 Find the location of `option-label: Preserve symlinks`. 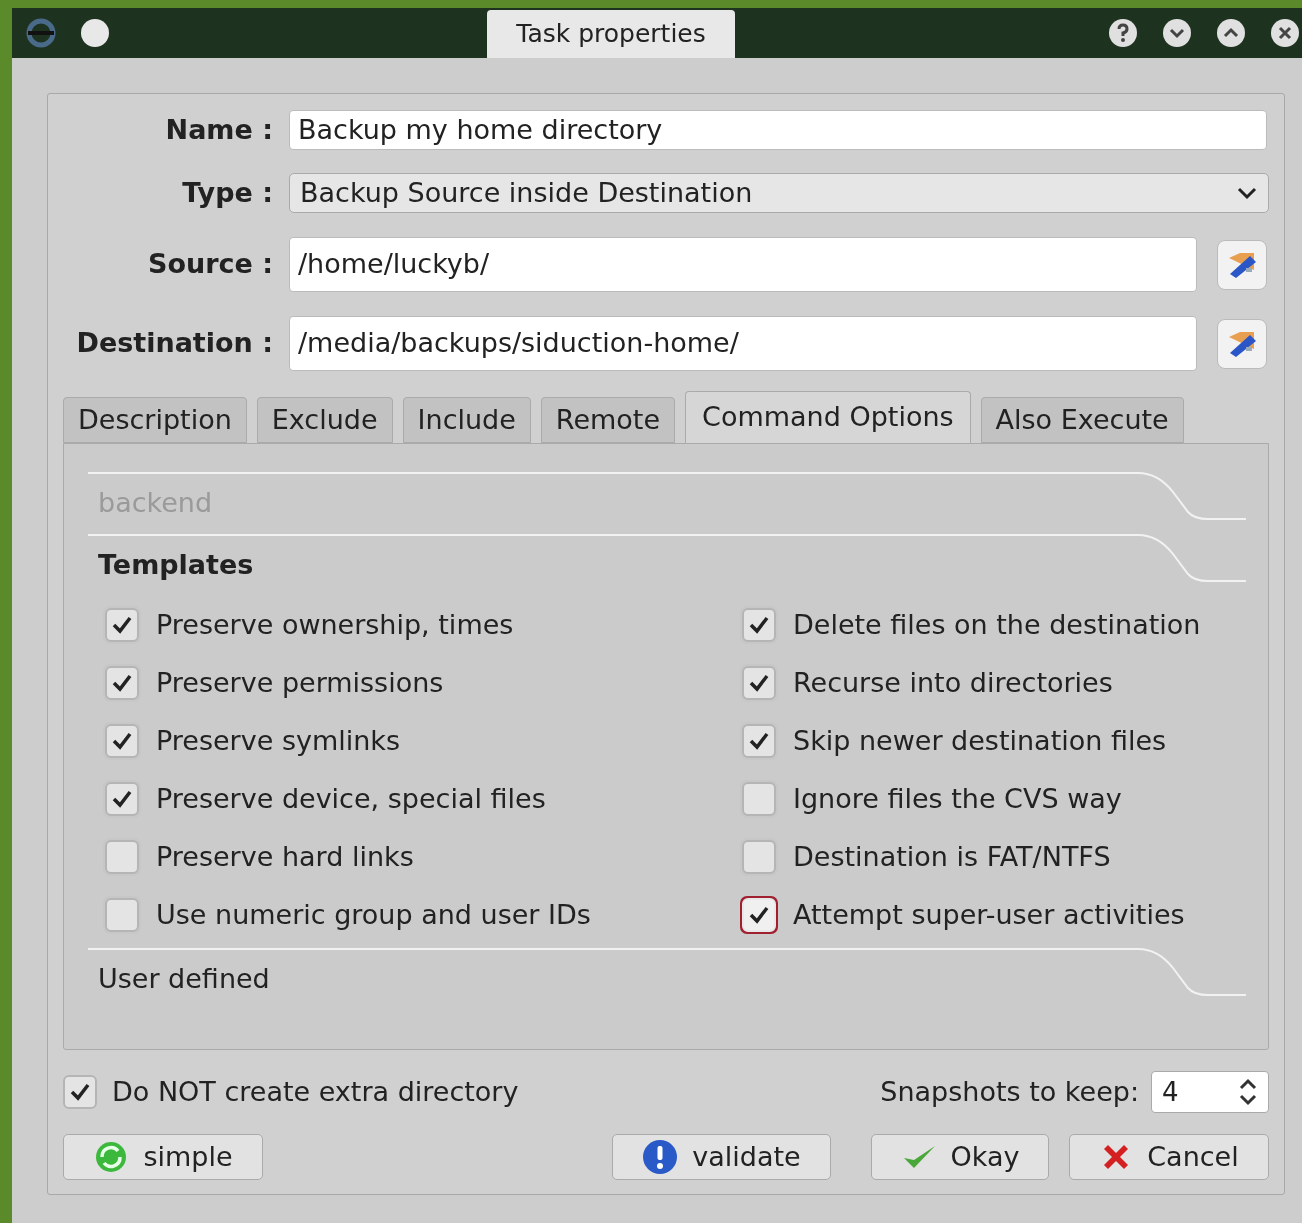

option-label: Preserve symlinks is located at coordinates (278, 740).